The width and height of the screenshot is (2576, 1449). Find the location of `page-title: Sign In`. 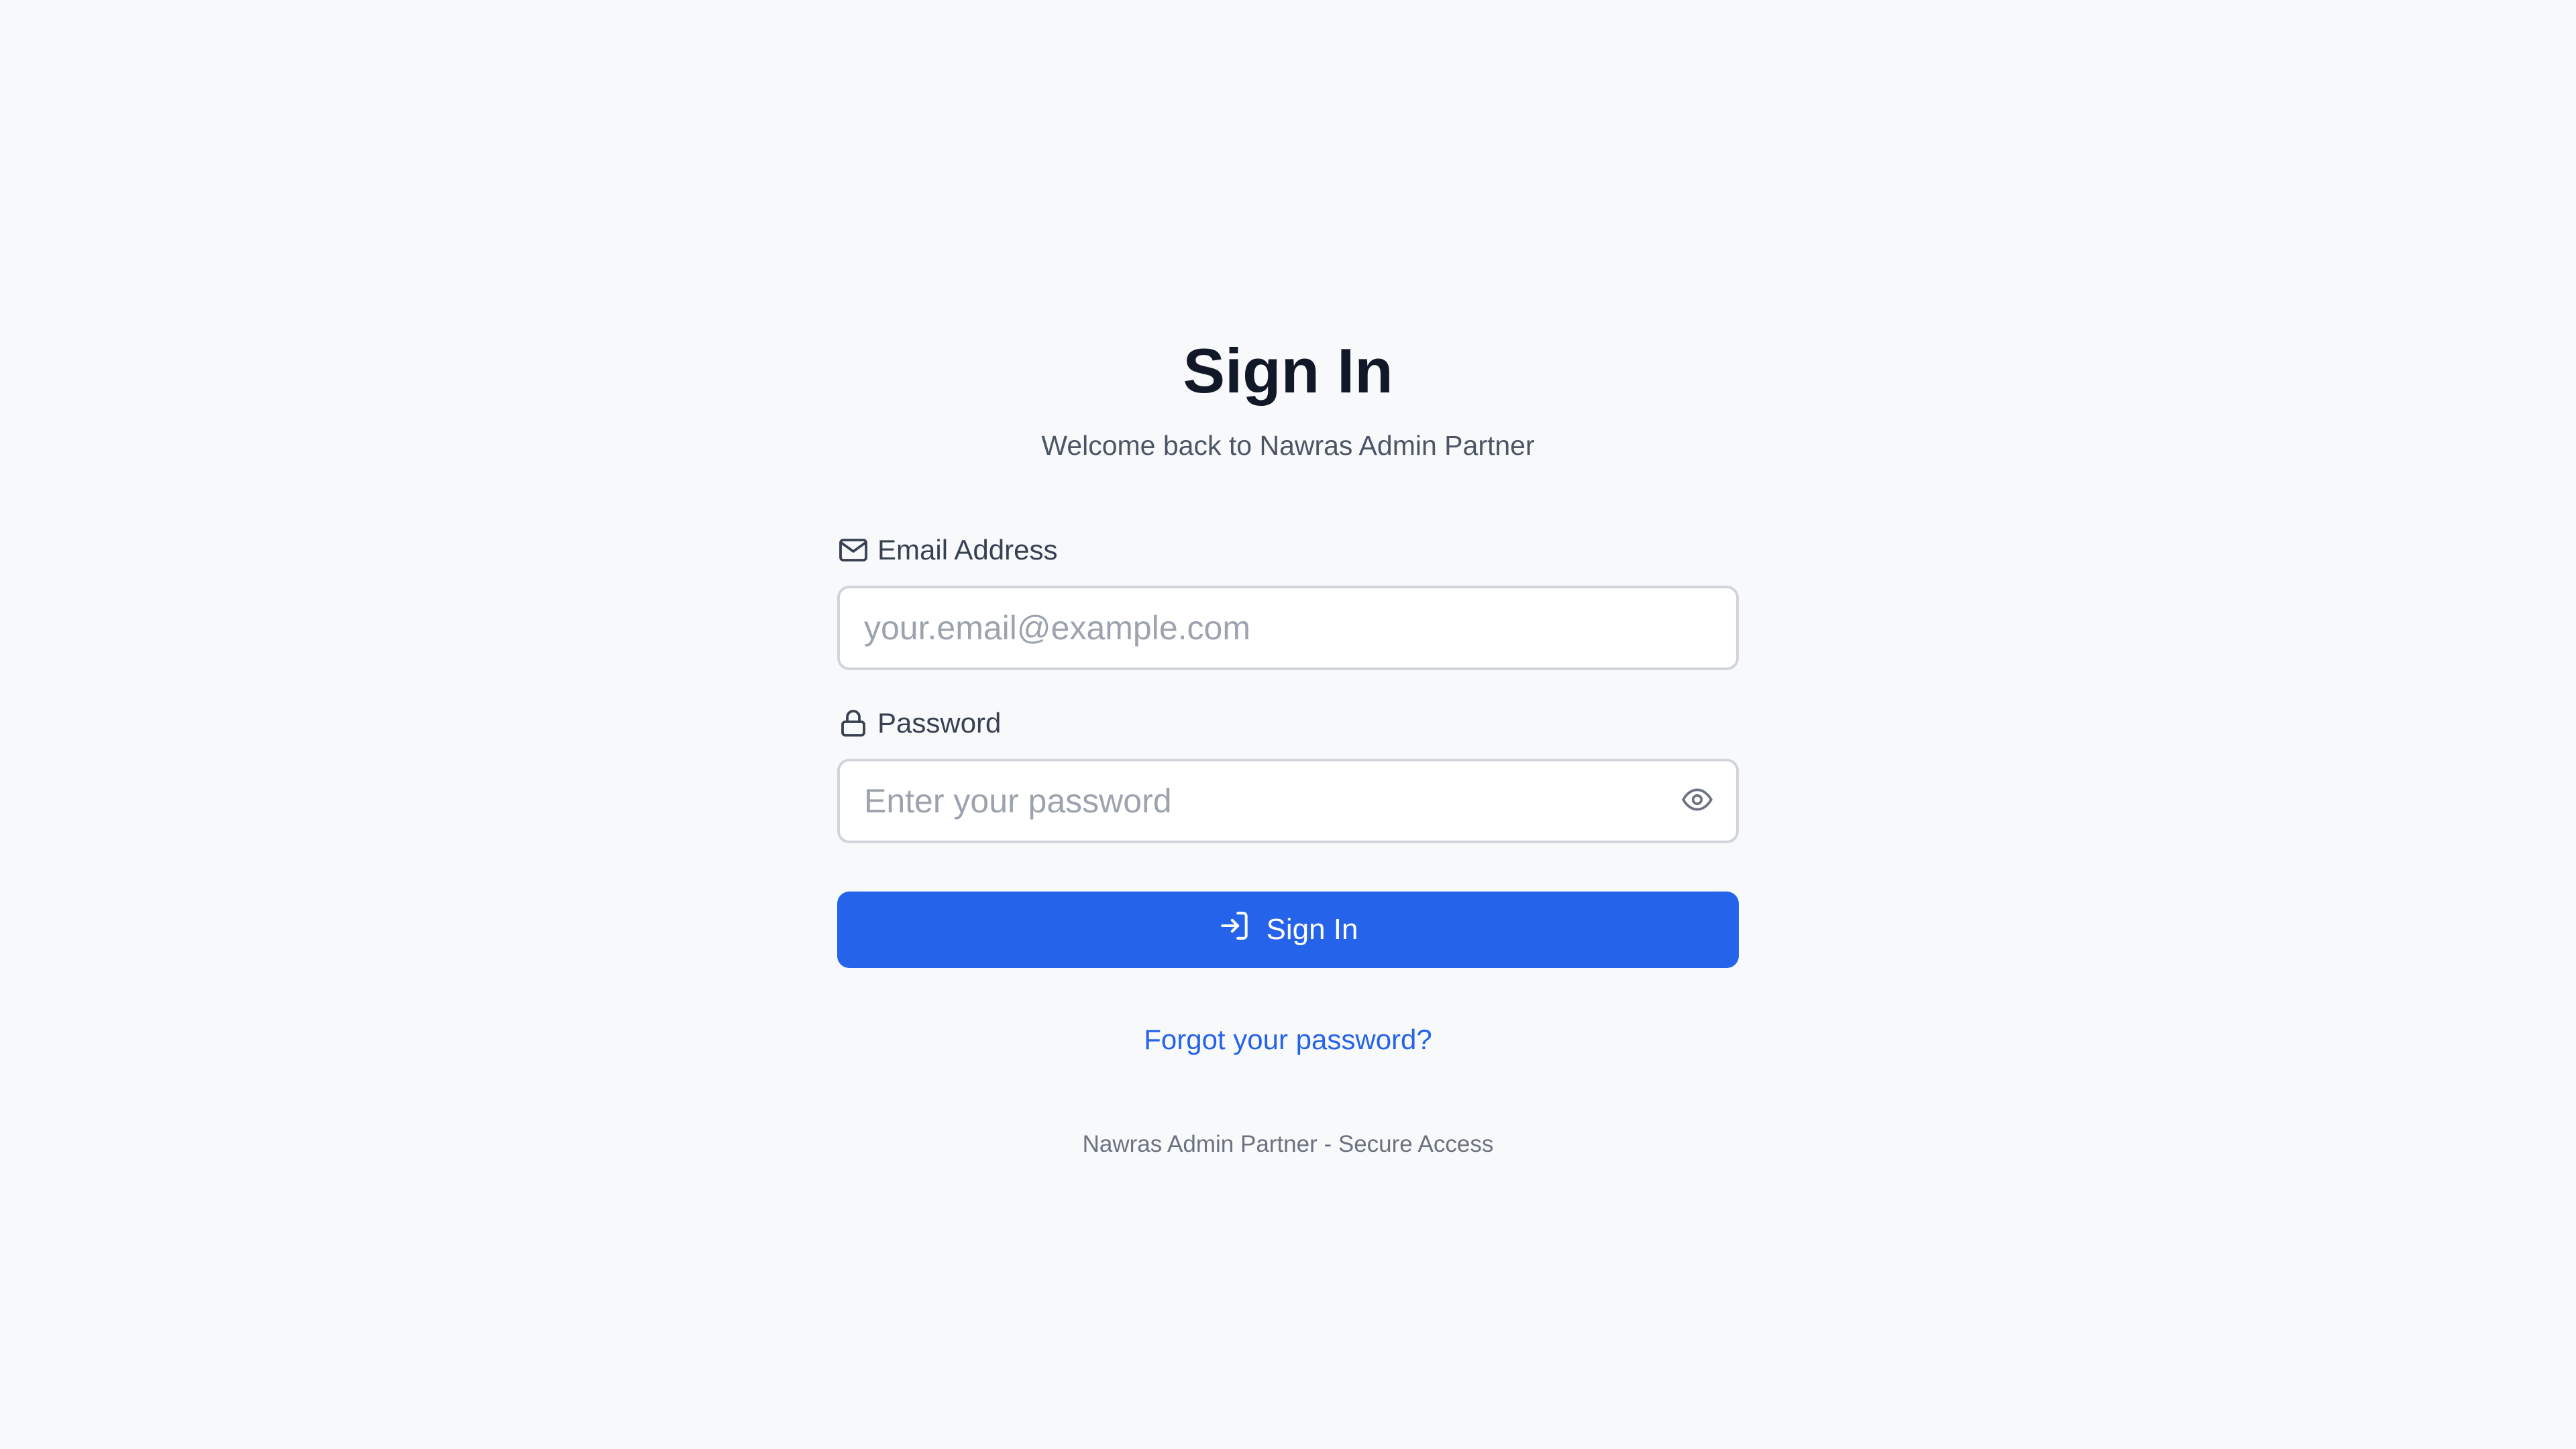

page-title: Sign In is located at coordinates (1288, 370).